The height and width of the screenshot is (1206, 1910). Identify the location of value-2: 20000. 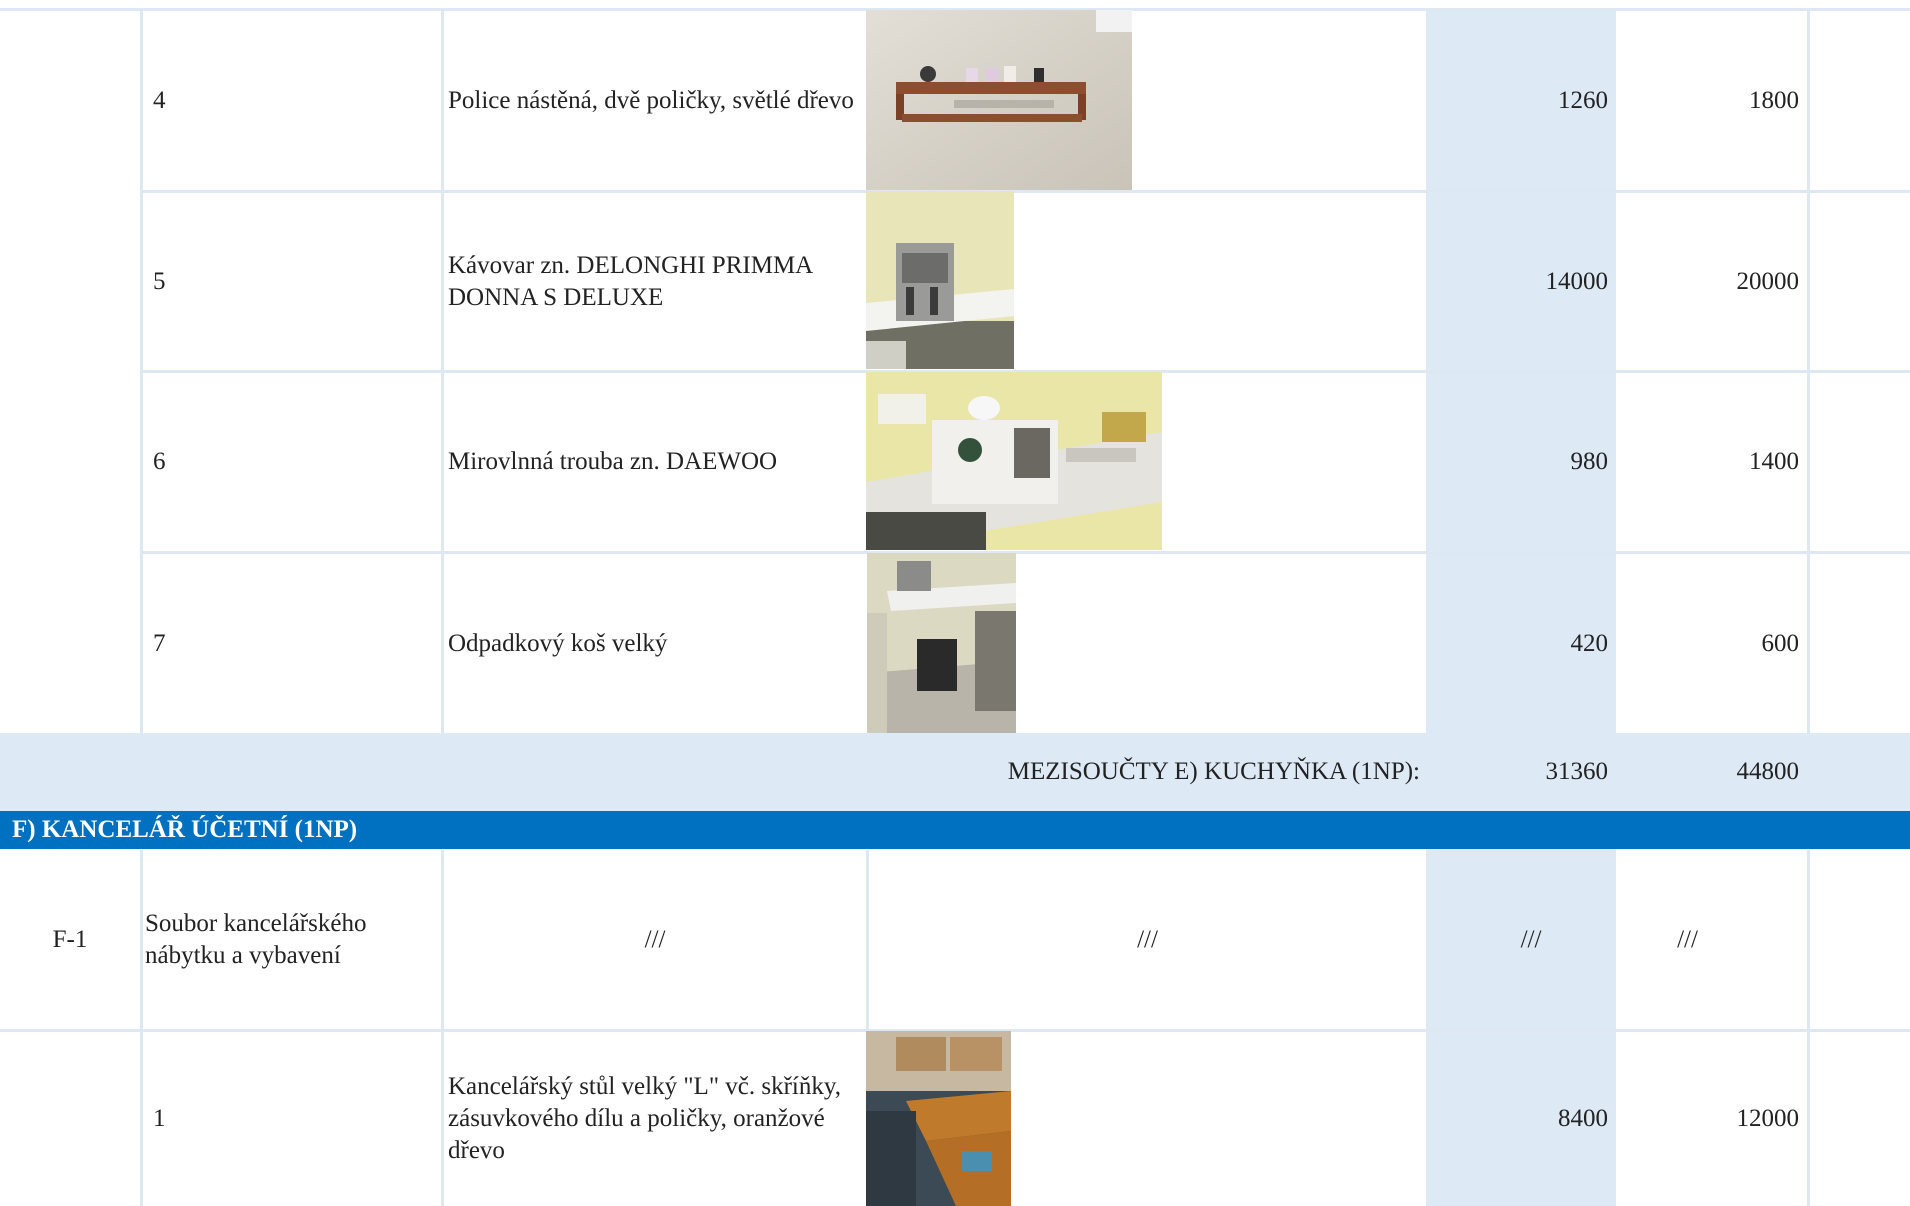
(1768, 281).